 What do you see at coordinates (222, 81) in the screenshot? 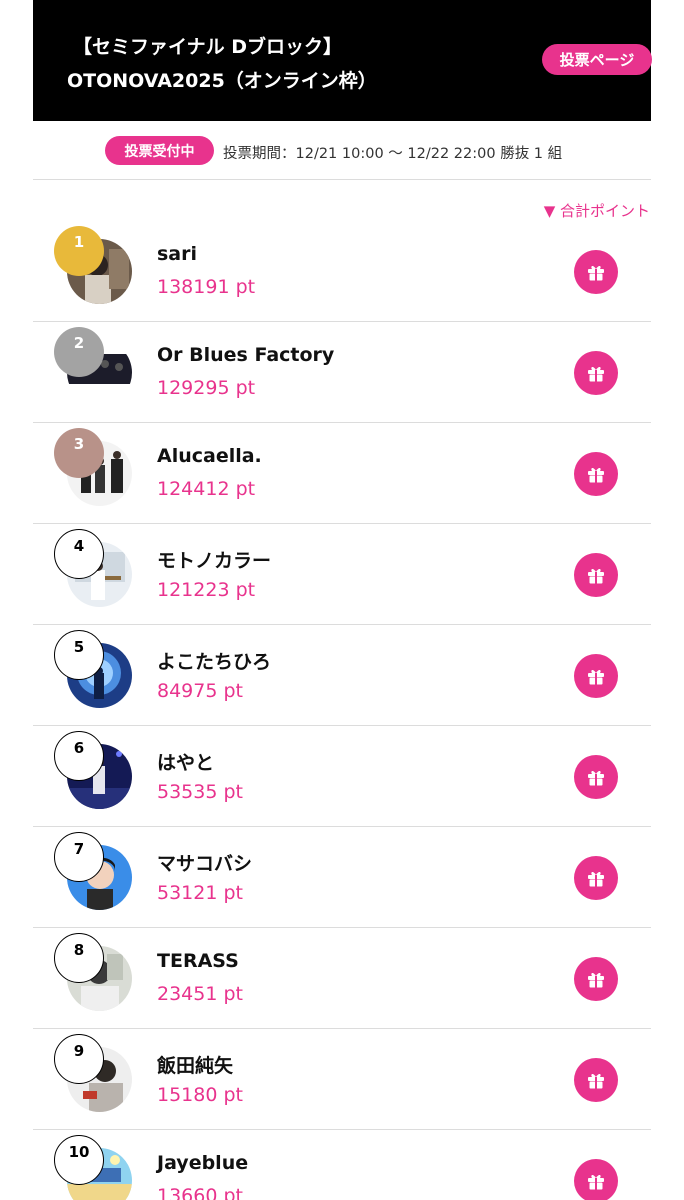
I see `page-title-line2: OTONOVA2025（オンライン枠）` at bounding box center [222, 81].